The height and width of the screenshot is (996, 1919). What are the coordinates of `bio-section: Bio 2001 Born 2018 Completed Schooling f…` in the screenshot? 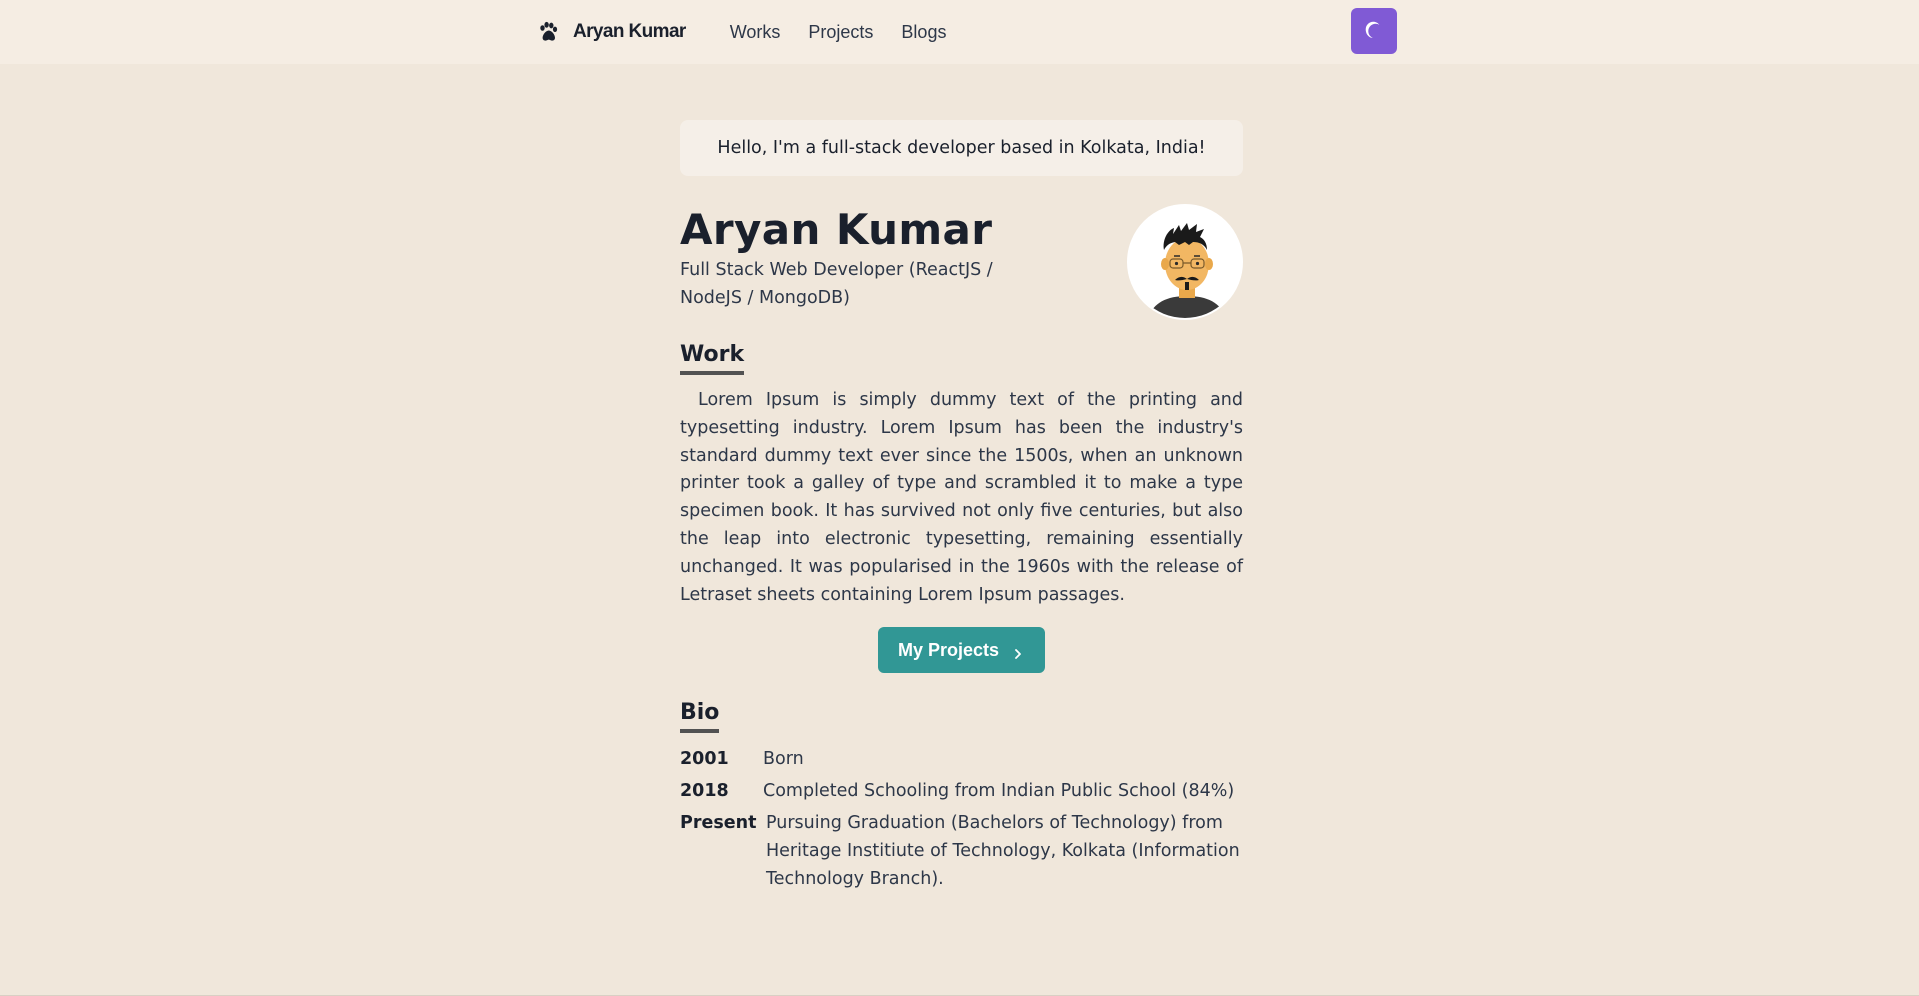 It's located at (961, 796).